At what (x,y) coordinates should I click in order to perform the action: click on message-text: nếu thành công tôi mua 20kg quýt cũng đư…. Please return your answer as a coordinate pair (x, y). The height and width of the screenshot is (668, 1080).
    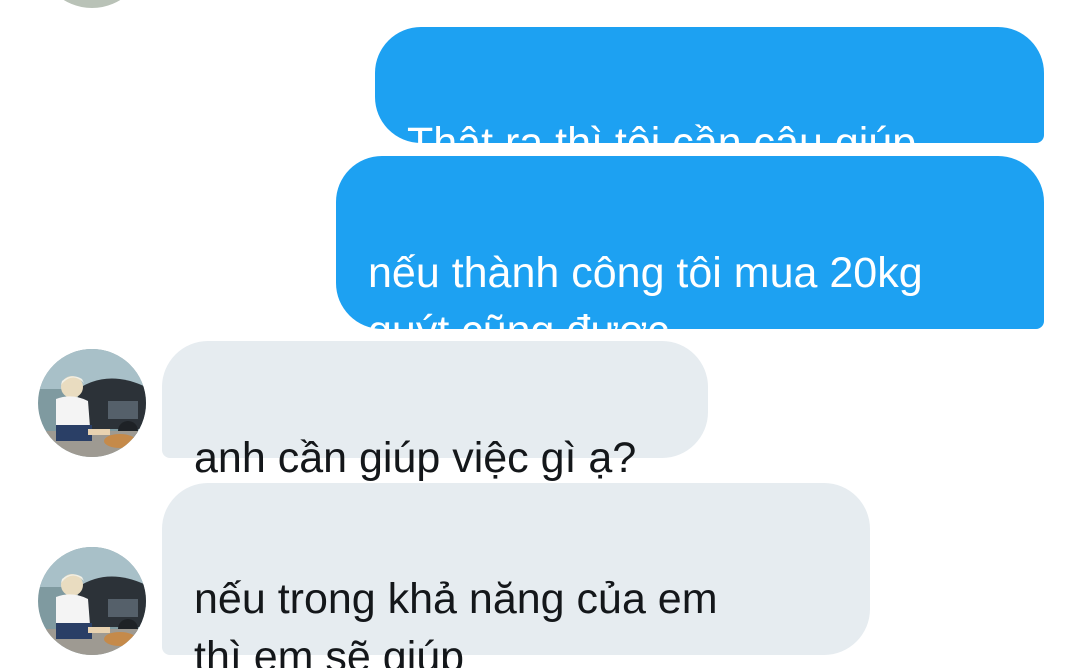
    Looking at the image, I should click on (645, 302).